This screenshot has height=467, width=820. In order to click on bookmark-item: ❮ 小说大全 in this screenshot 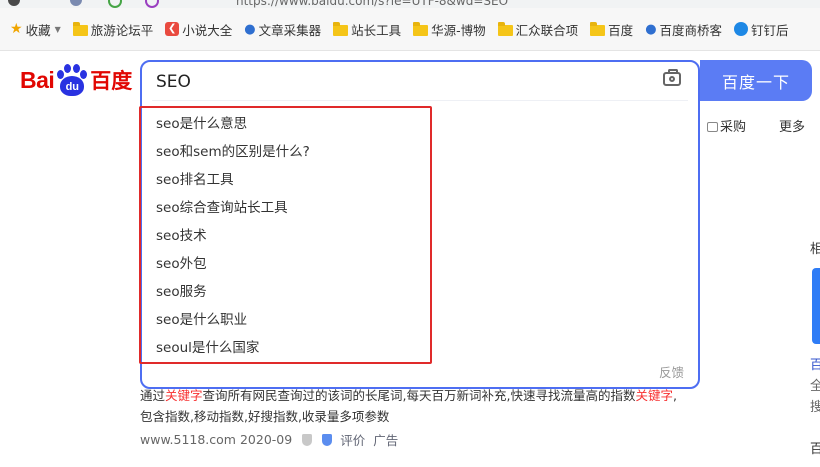, I will do `click(198, 29)`.